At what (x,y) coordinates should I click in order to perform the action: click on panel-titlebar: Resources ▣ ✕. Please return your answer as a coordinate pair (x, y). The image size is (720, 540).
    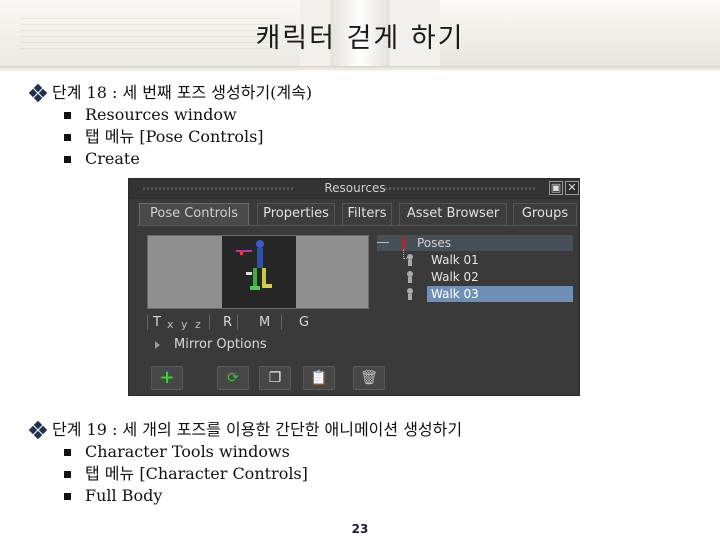
    Looking at the image, I should click on (354, 189).